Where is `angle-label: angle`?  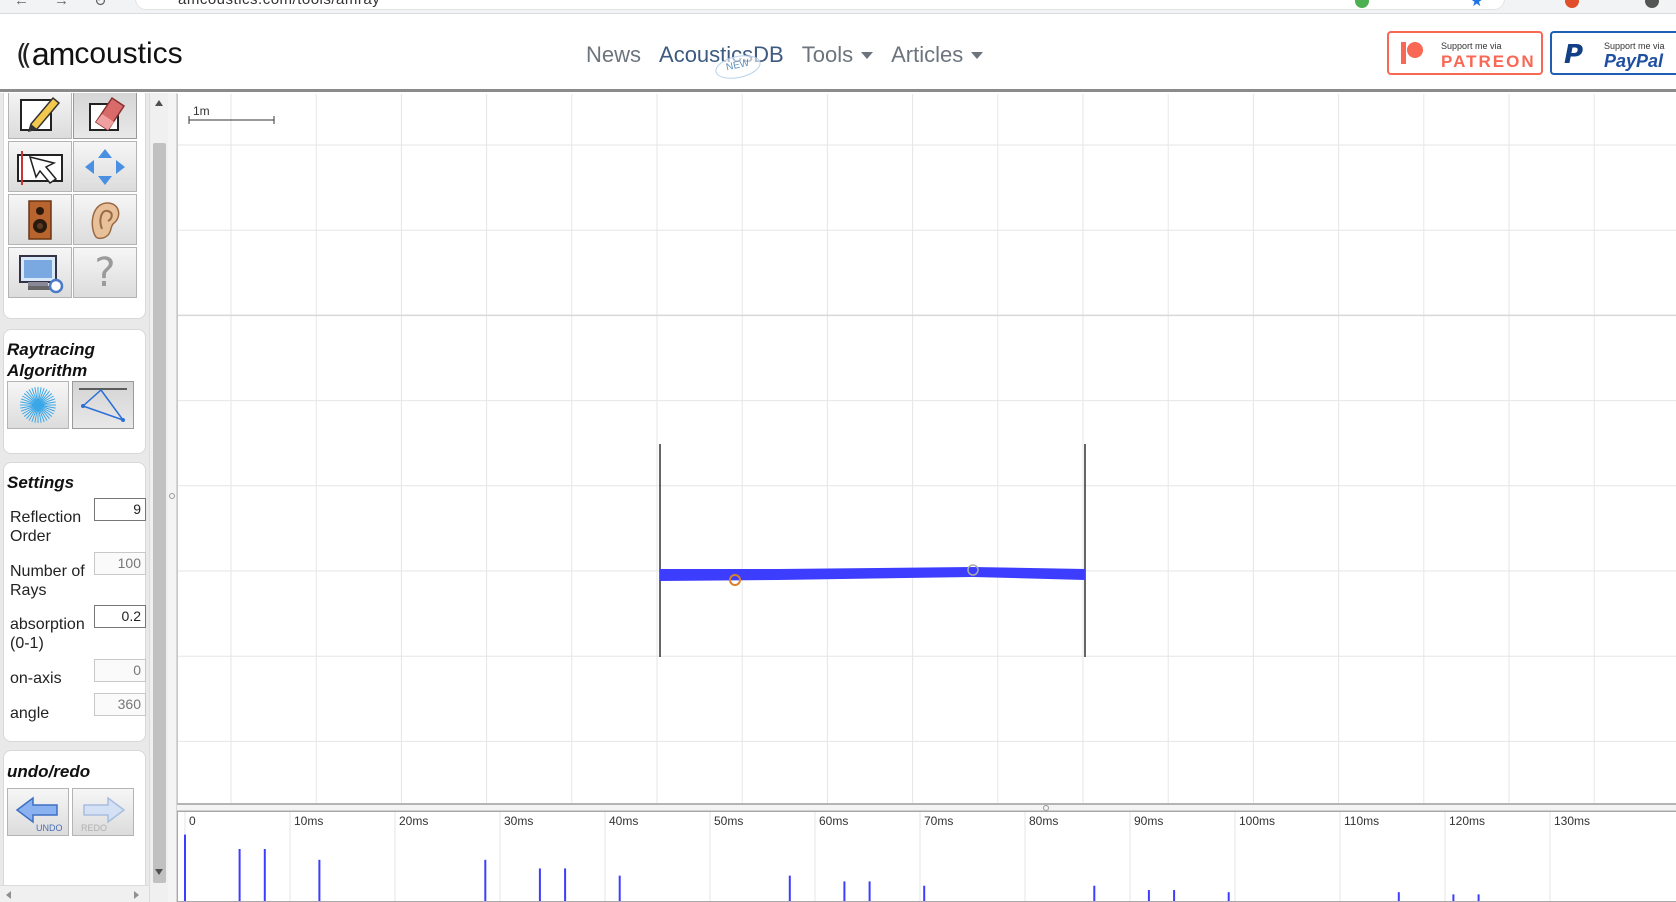 angle-label: angle is located at coordinates (30, 713).